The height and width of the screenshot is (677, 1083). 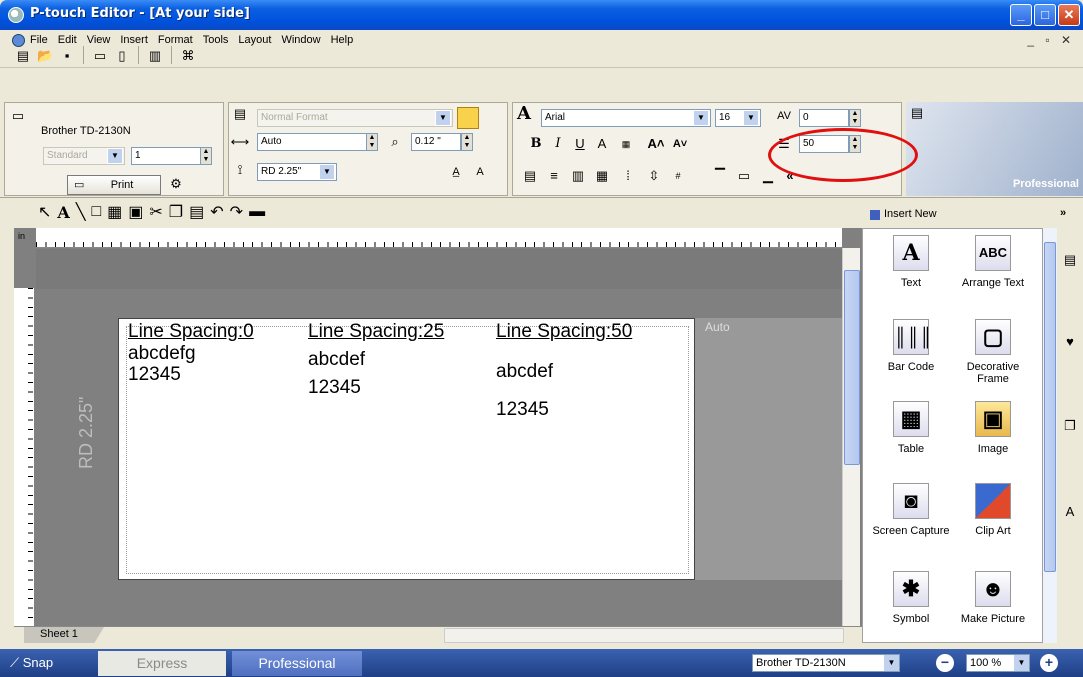 I want to click on menu-view: View, so click(x=99, y=40).